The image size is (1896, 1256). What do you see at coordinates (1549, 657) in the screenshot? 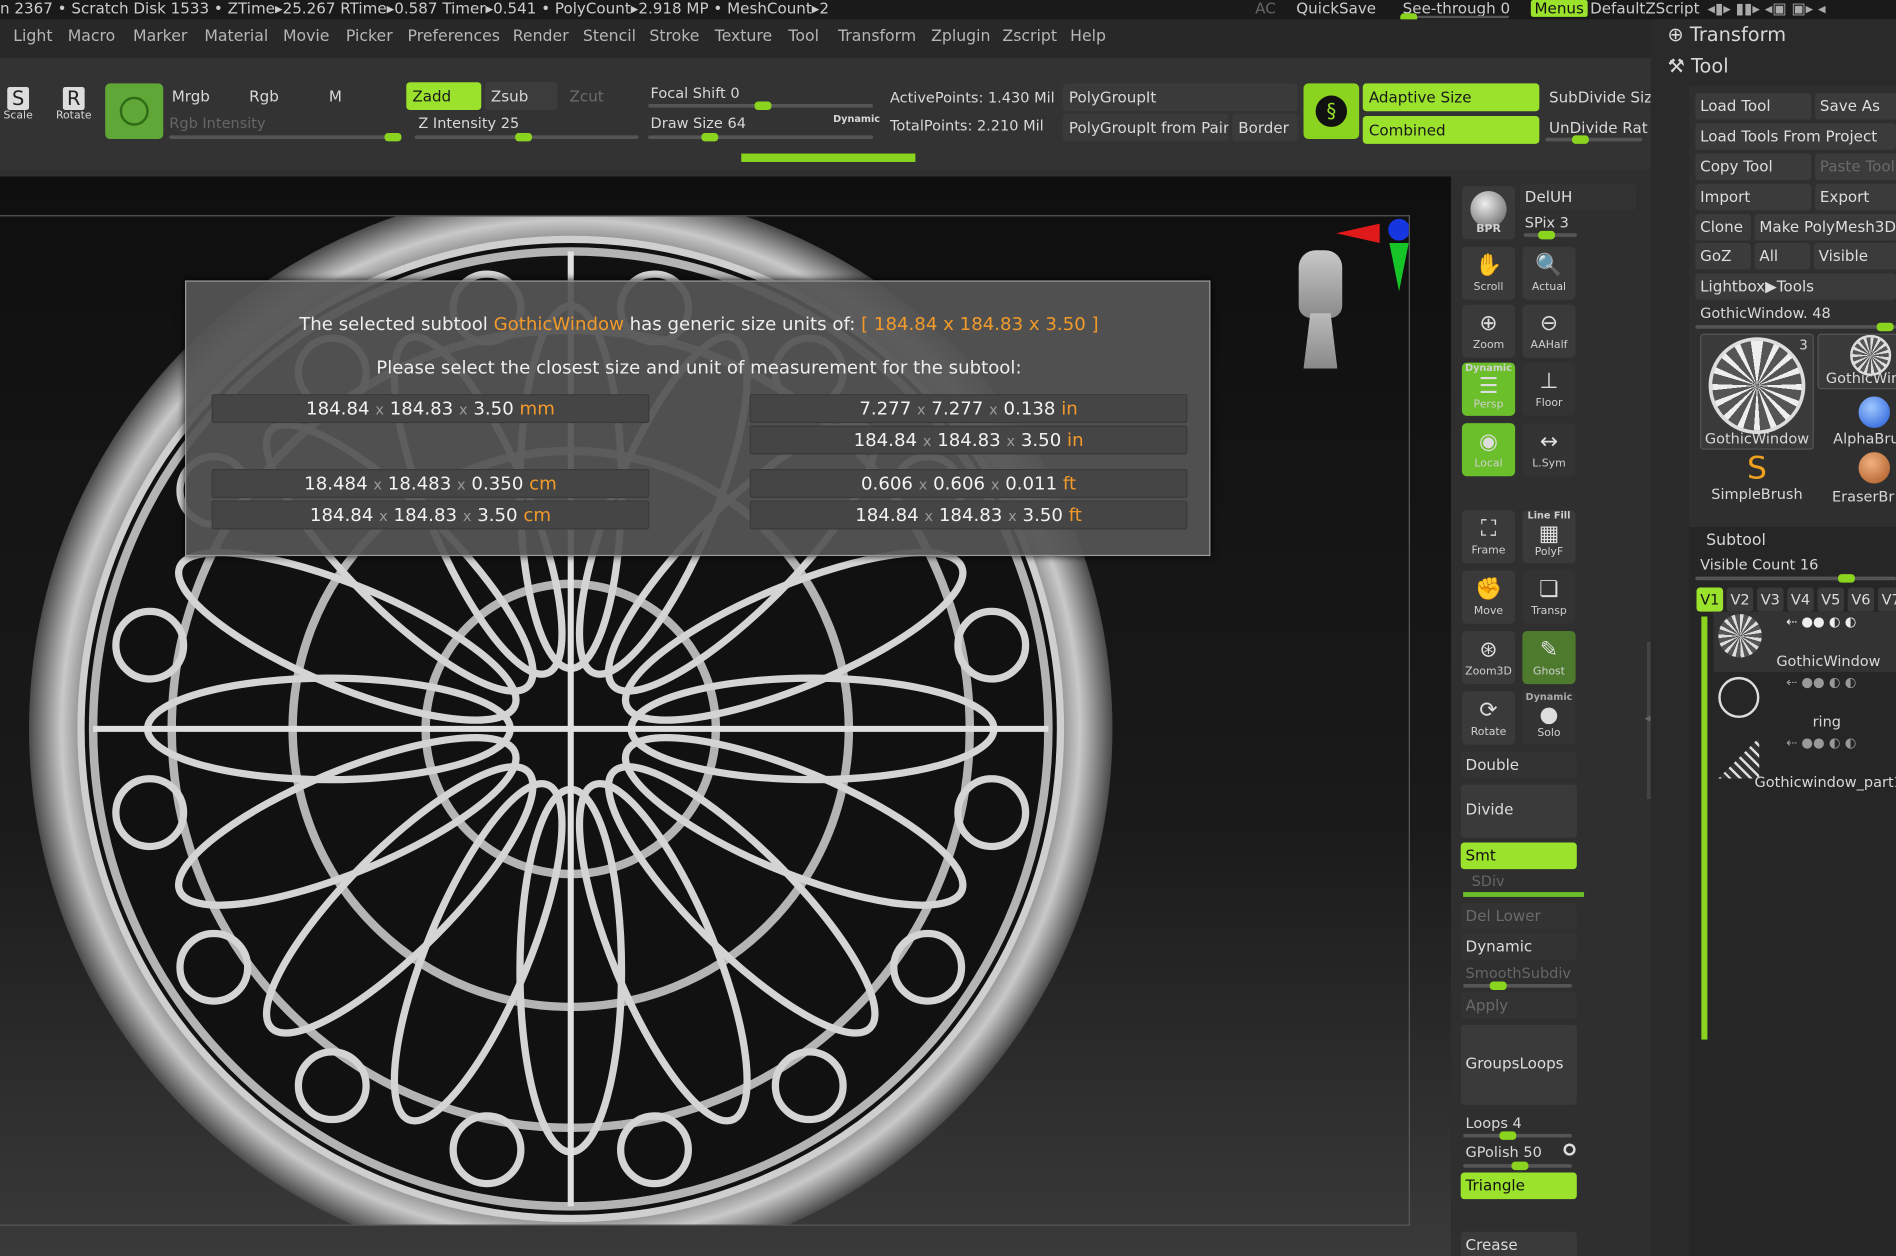
I see `ghost-button: ✎ Ghost` at bounding box center [1549, 657].